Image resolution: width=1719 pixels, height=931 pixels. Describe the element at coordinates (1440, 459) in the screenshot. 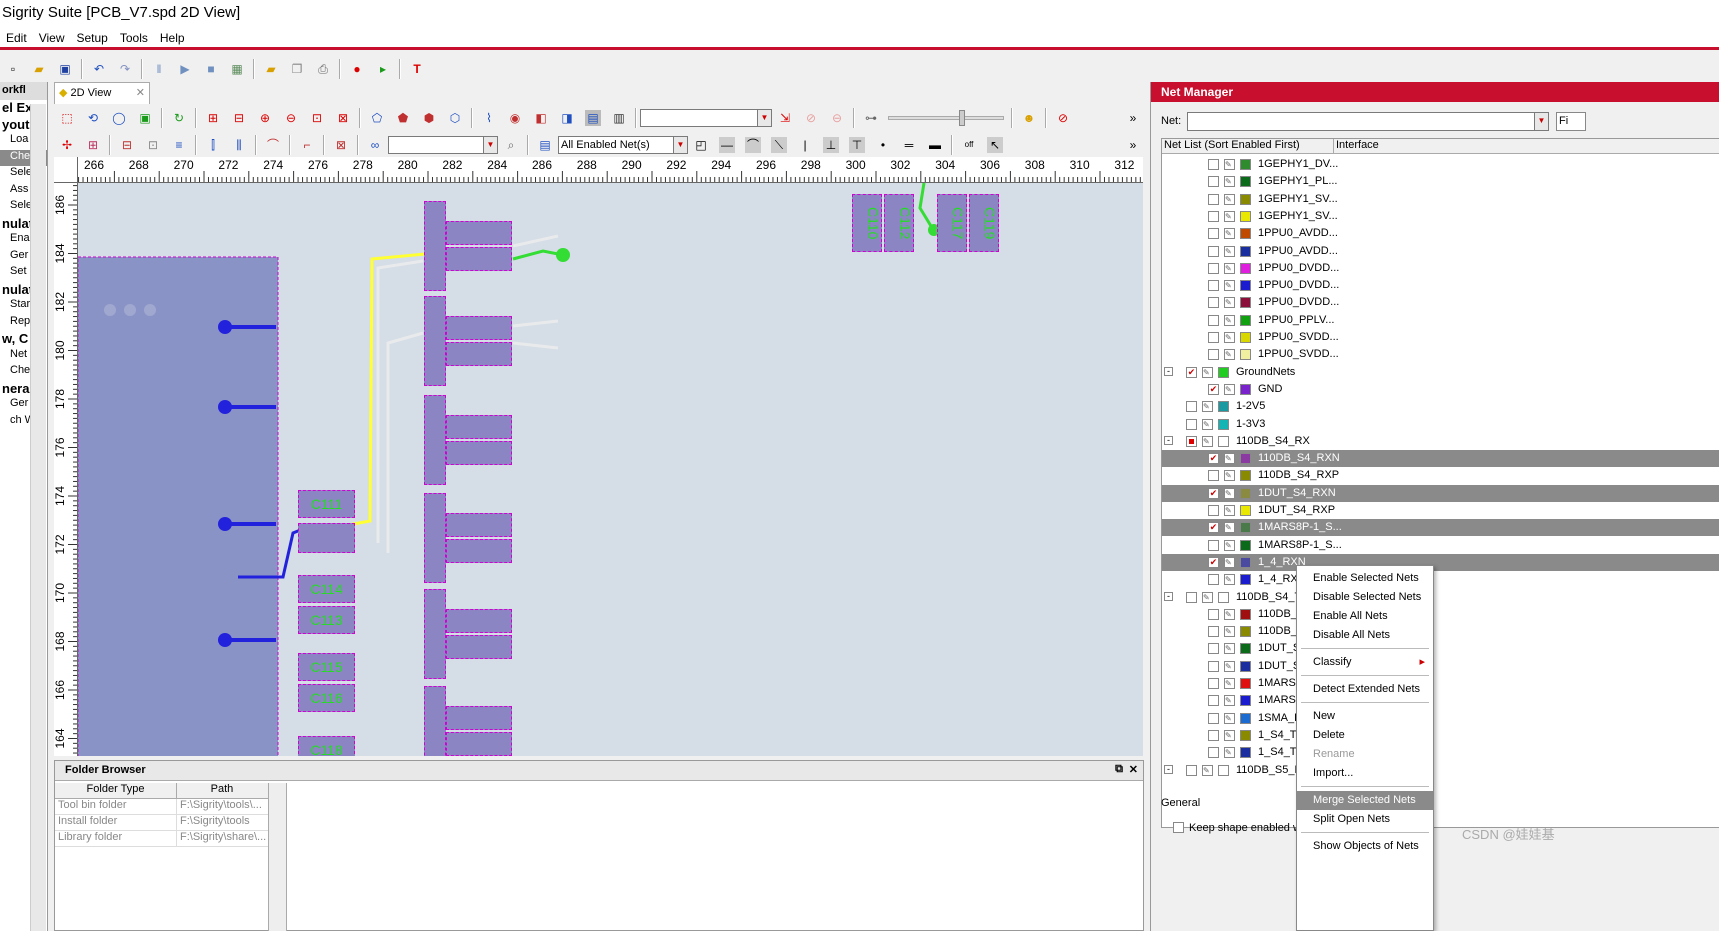

I see `net-row: ✔ ✎ 110DB_S4_RXN` at that location.